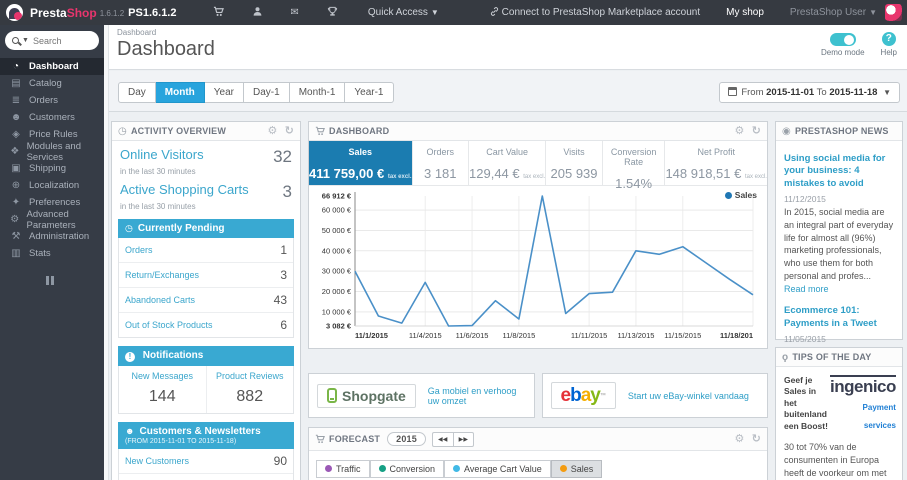 The height and width of the screenshot is (480, 907). I want to click on page-header: Dashboard Dashboard Demo mode ? Help, so click(508, 47).